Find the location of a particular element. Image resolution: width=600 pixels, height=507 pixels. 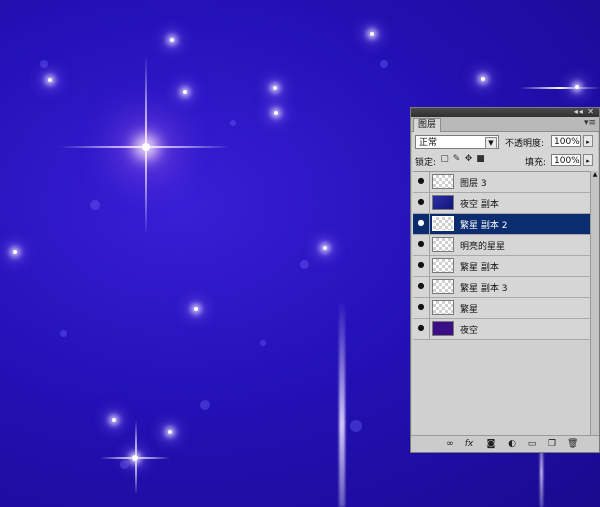

layer-row: ● 图层 3 is located at coordinates (501, 182).